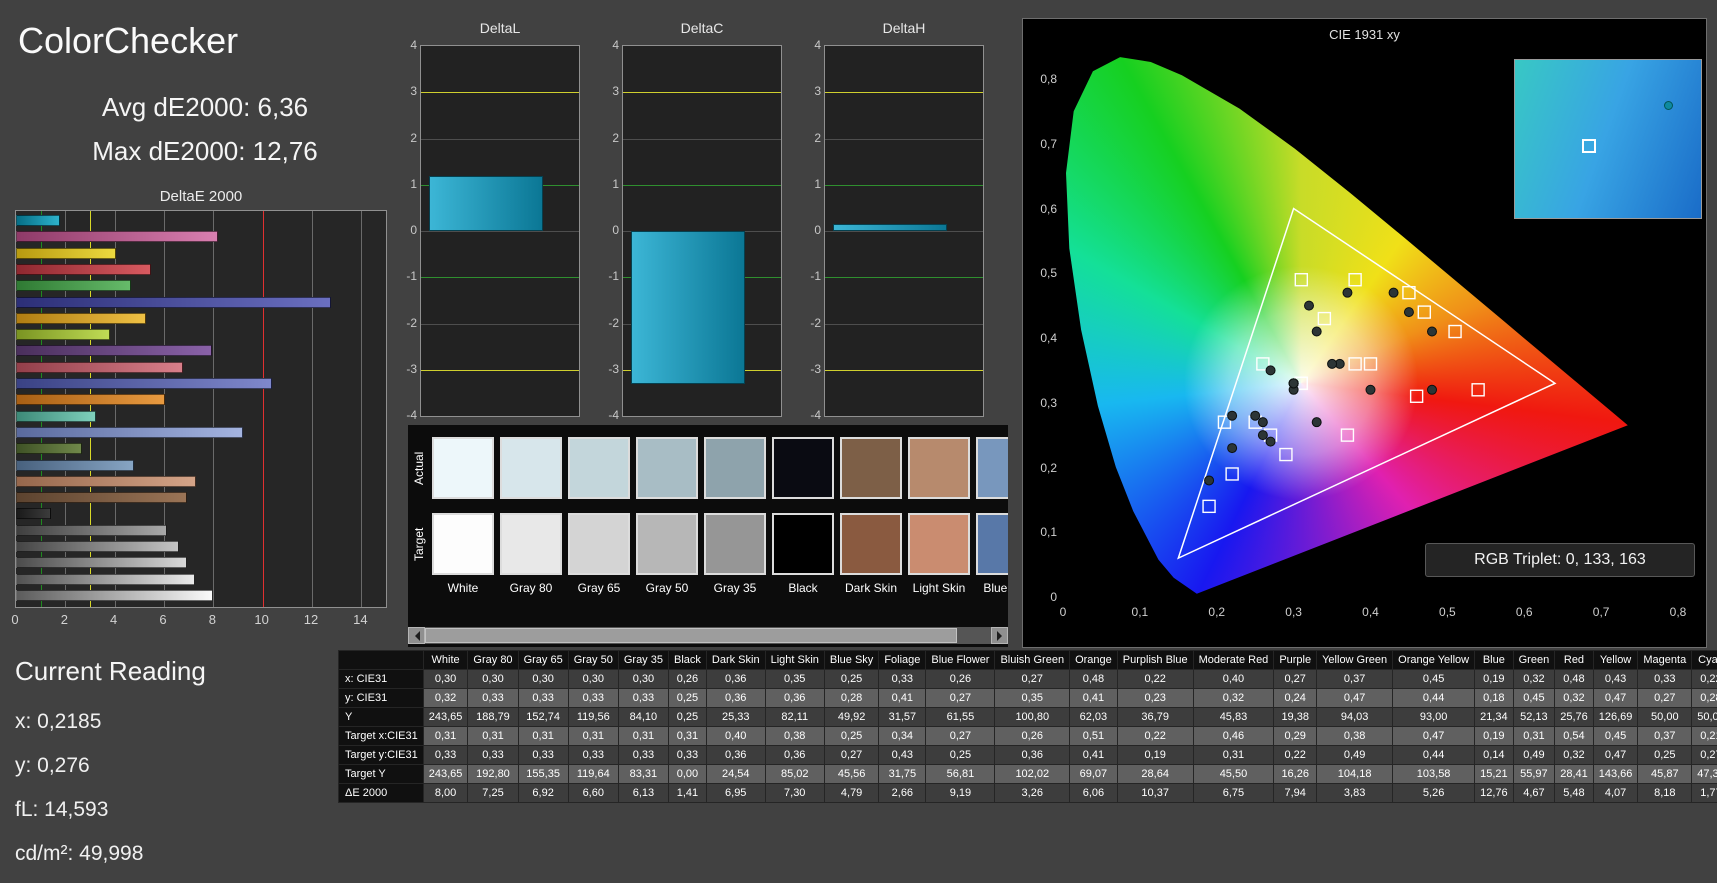 Image resolution: width=1717 pixels, height=883 pixels. What do you see at coordinates (493, 774) in the screenshot?
I see `table-cell: 192,80` at bounding box center [493, 774].